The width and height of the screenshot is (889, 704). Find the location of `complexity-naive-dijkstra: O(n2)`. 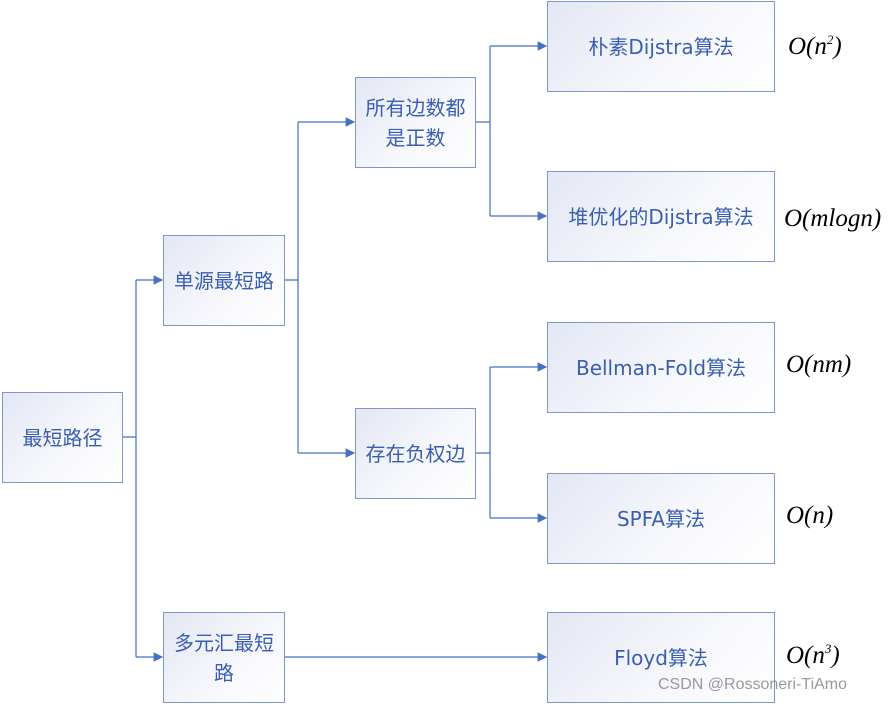

complexity-naive-dijkstra: O(n2) is located at coordinates (815, 46).